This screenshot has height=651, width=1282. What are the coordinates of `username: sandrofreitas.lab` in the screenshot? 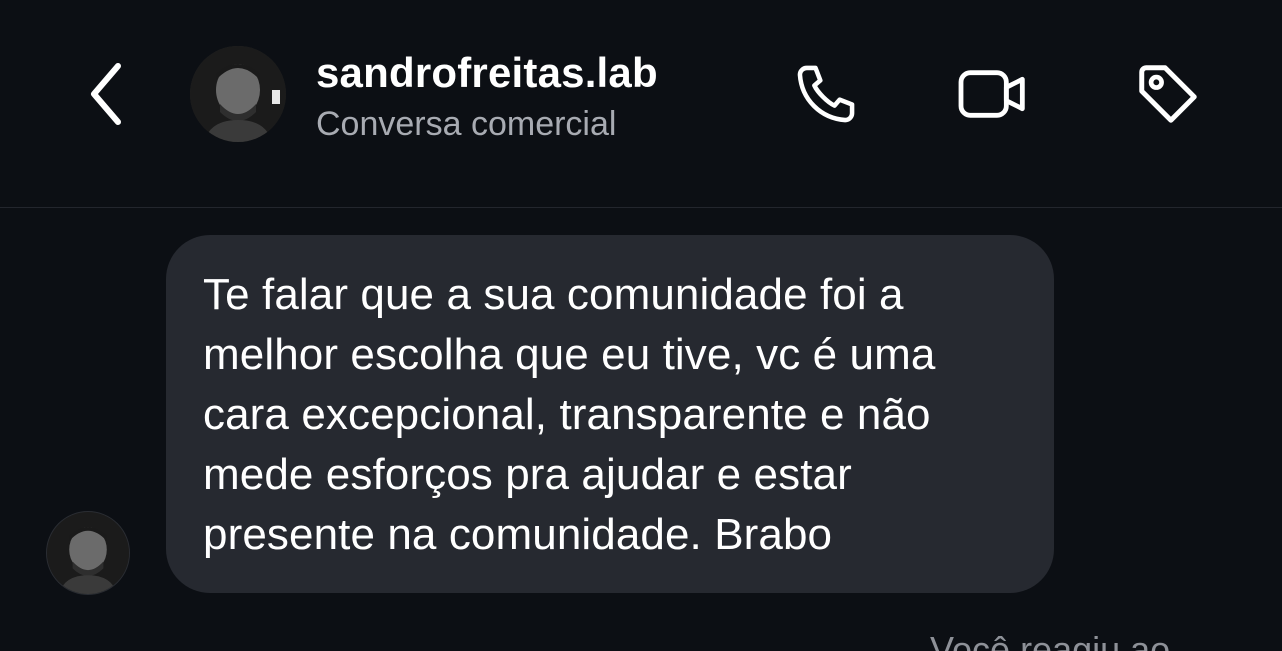 It's located at (487, 72).